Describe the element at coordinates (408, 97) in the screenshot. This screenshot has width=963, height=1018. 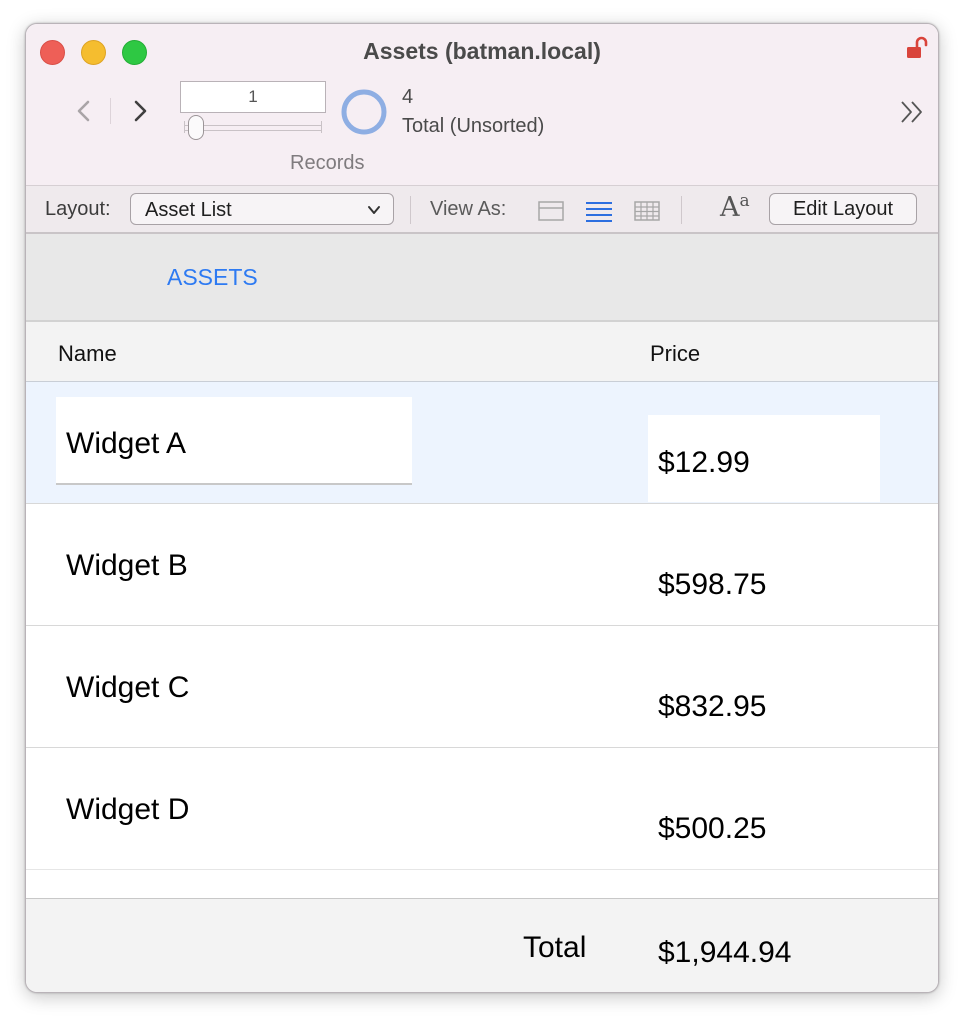
I see `found-count: 4` at that location.